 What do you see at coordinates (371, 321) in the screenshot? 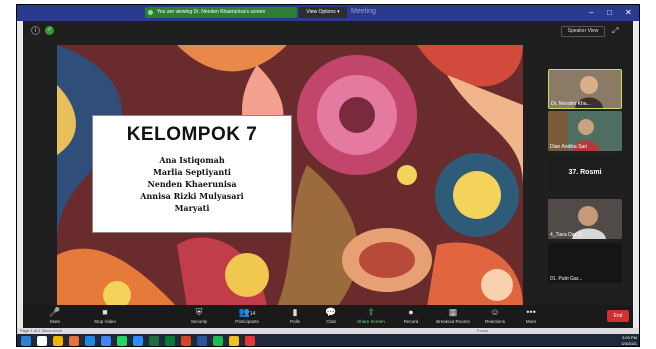
I see `tool-label: Share Screen` at bounding box center [371, 321].